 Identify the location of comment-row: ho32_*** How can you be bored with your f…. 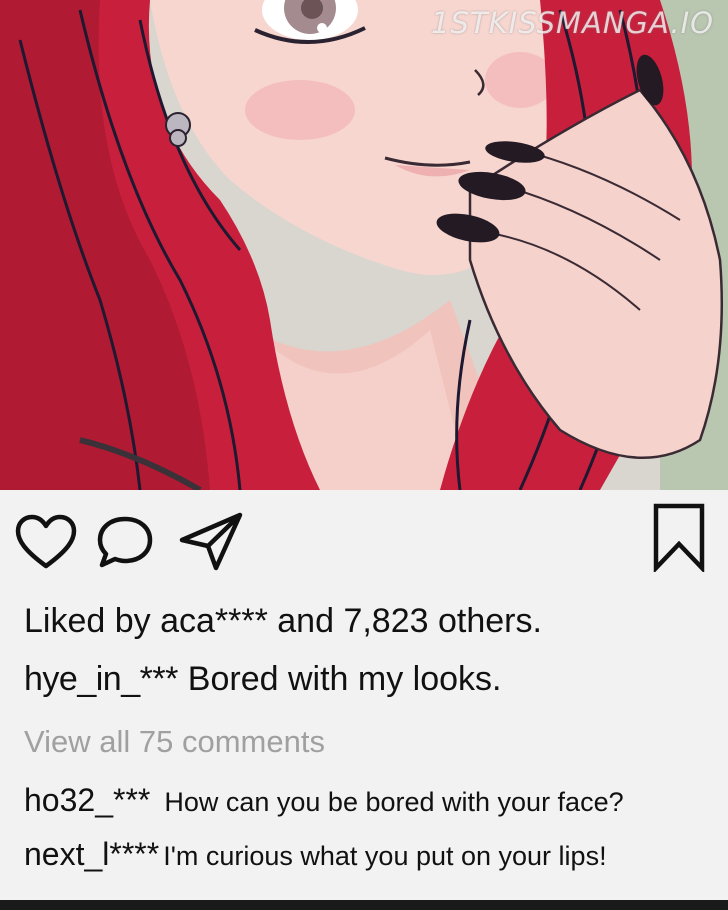
(324, 800).